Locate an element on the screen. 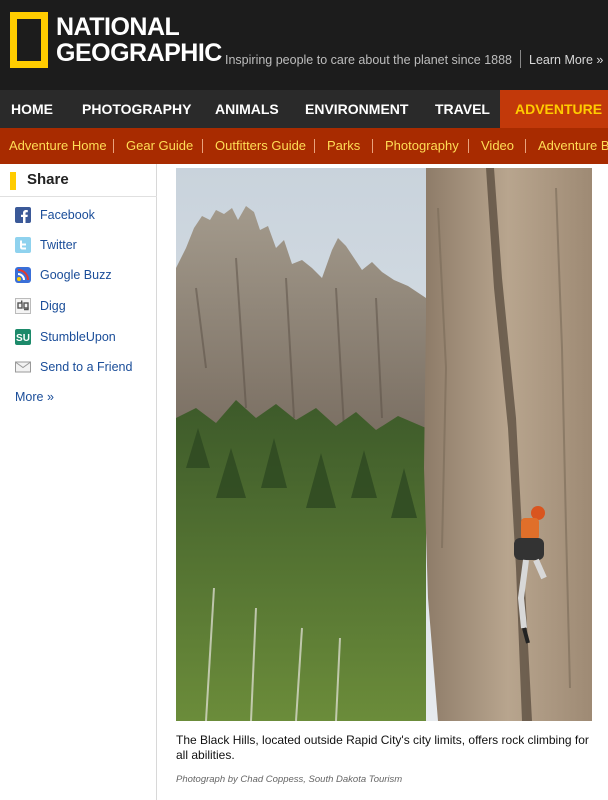  nav-photography: PHOTOGRAPHY is located at coordinates (136, 109).